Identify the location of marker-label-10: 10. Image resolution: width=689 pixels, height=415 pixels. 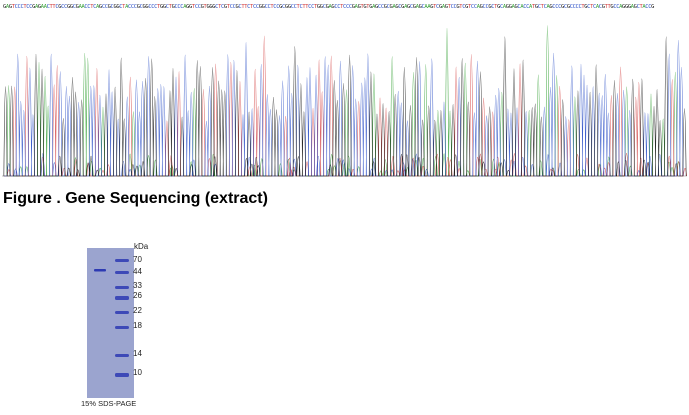
(137, 372).